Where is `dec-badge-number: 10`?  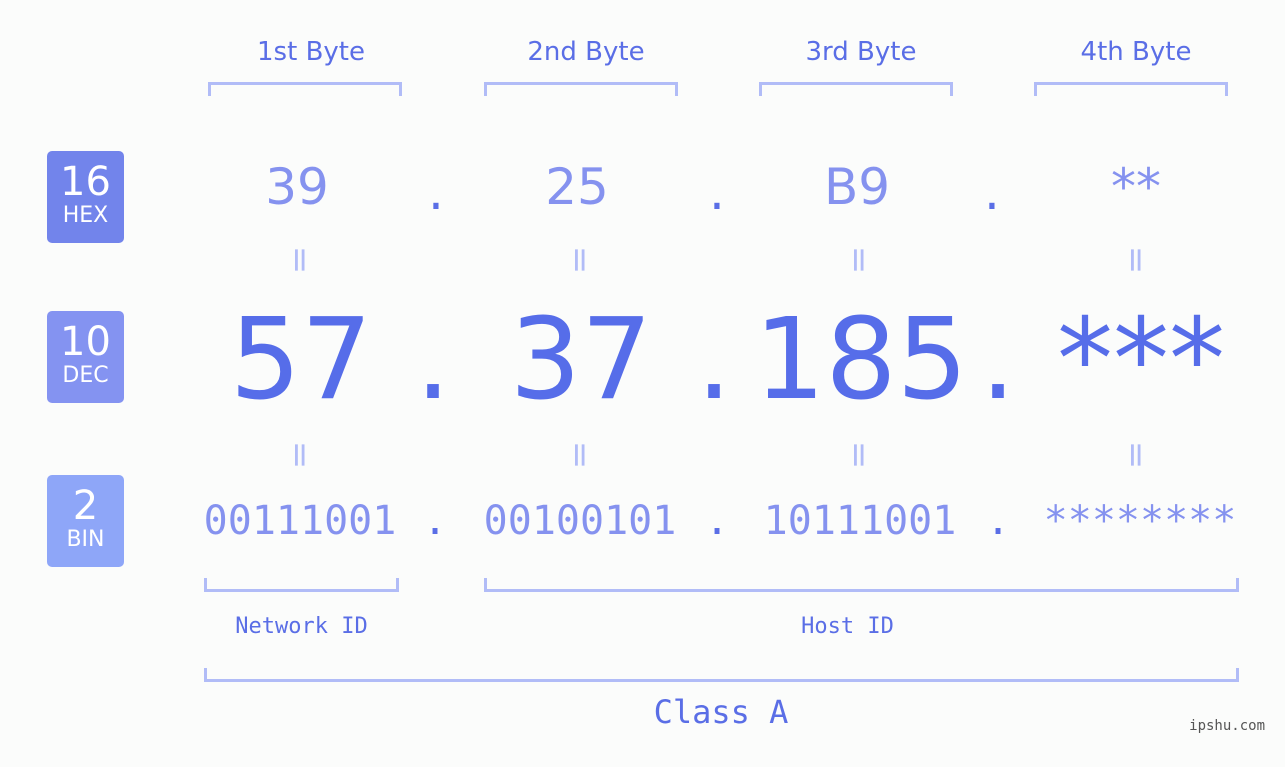 dec-badge-number: 10 is located at coordinates (85, 342).